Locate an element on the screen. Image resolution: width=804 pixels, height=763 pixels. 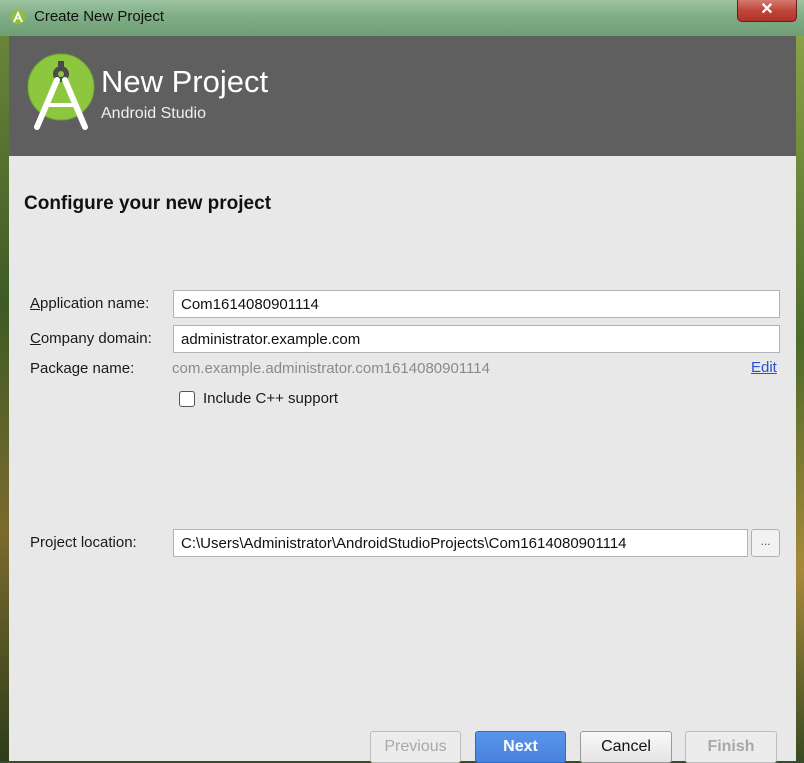
application-name-label: Application name: is located at coordinates (89, 303).